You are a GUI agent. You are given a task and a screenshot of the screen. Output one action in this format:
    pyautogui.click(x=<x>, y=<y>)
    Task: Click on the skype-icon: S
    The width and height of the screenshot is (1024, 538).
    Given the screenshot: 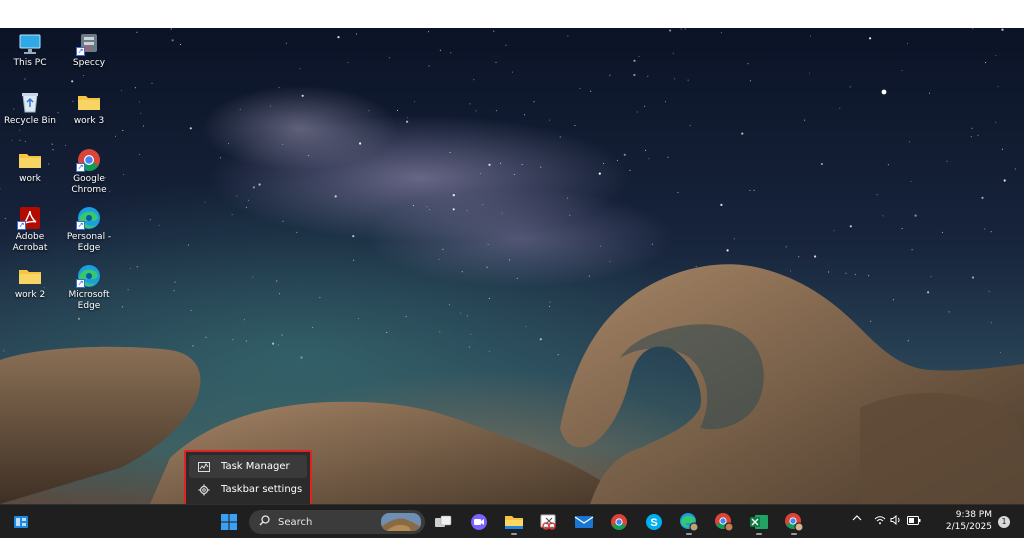 What is the action you would take?
    pyautogui.click(x=654, y=522)
    